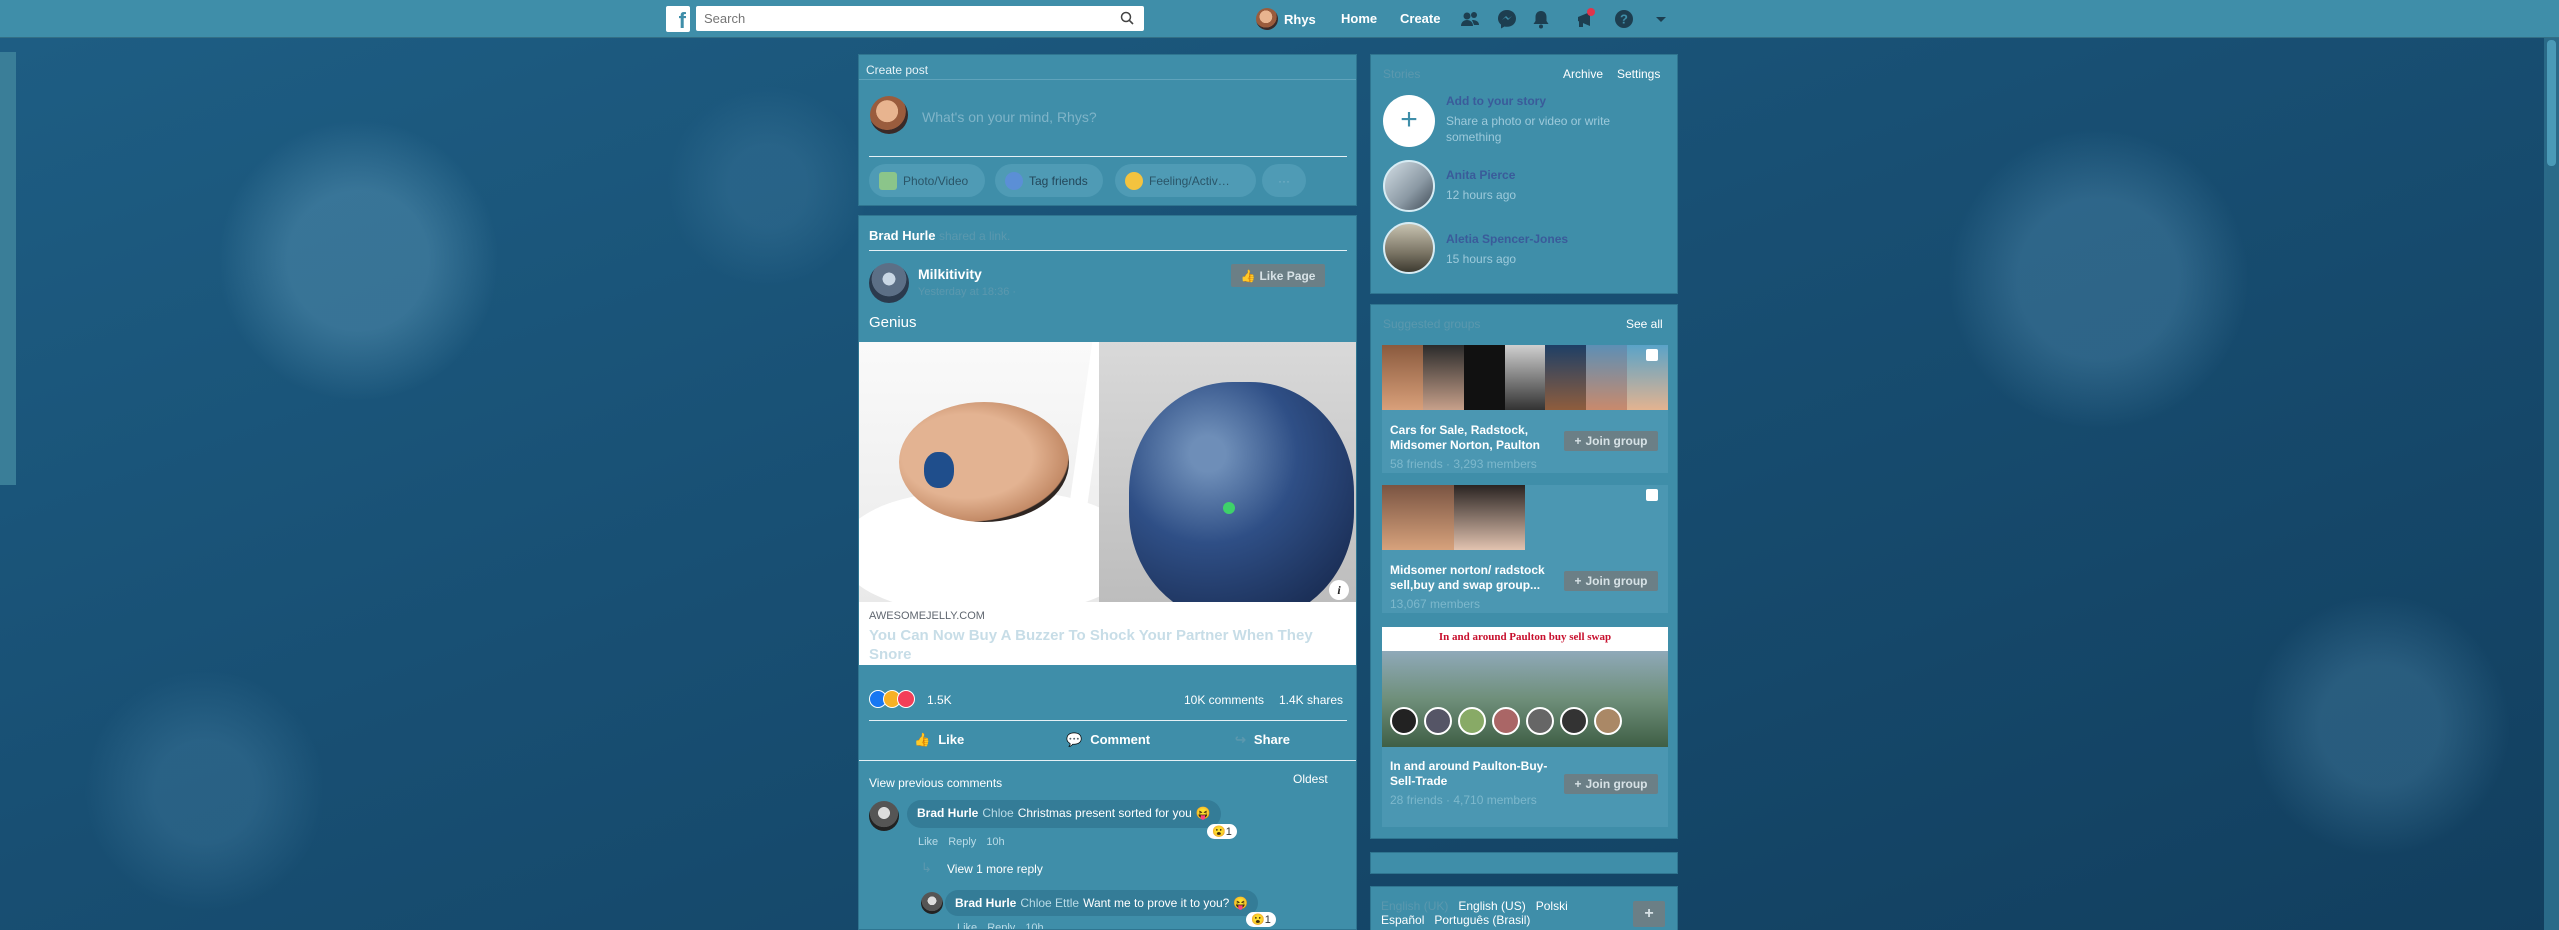 The image size is (2559, 930). Describe the element at coordinates (1481, 195) in the screenshot. I see `story-time: 12 hours ago` at that location.